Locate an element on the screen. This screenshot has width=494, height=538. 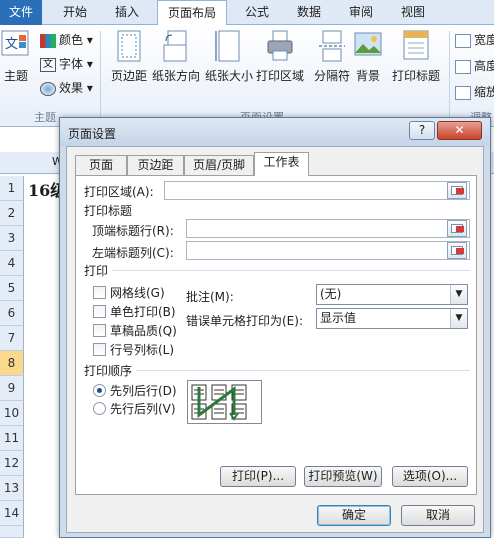
page-size-icon is located at coordinates (227, 46).